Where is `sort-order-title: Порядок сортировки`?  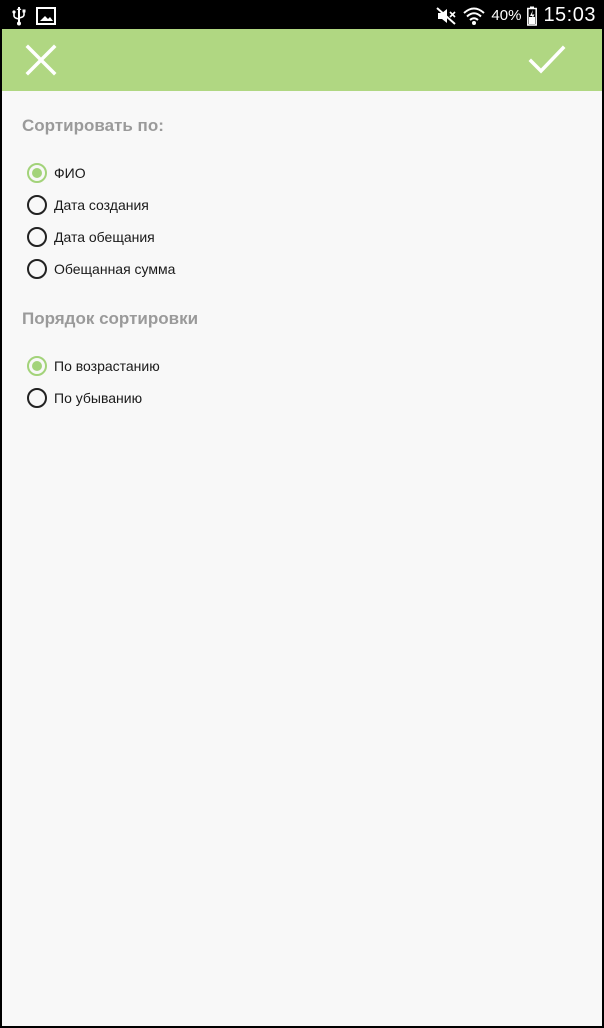
sort-order-title: Порядок сортировки is located at coordinates (110, 318).